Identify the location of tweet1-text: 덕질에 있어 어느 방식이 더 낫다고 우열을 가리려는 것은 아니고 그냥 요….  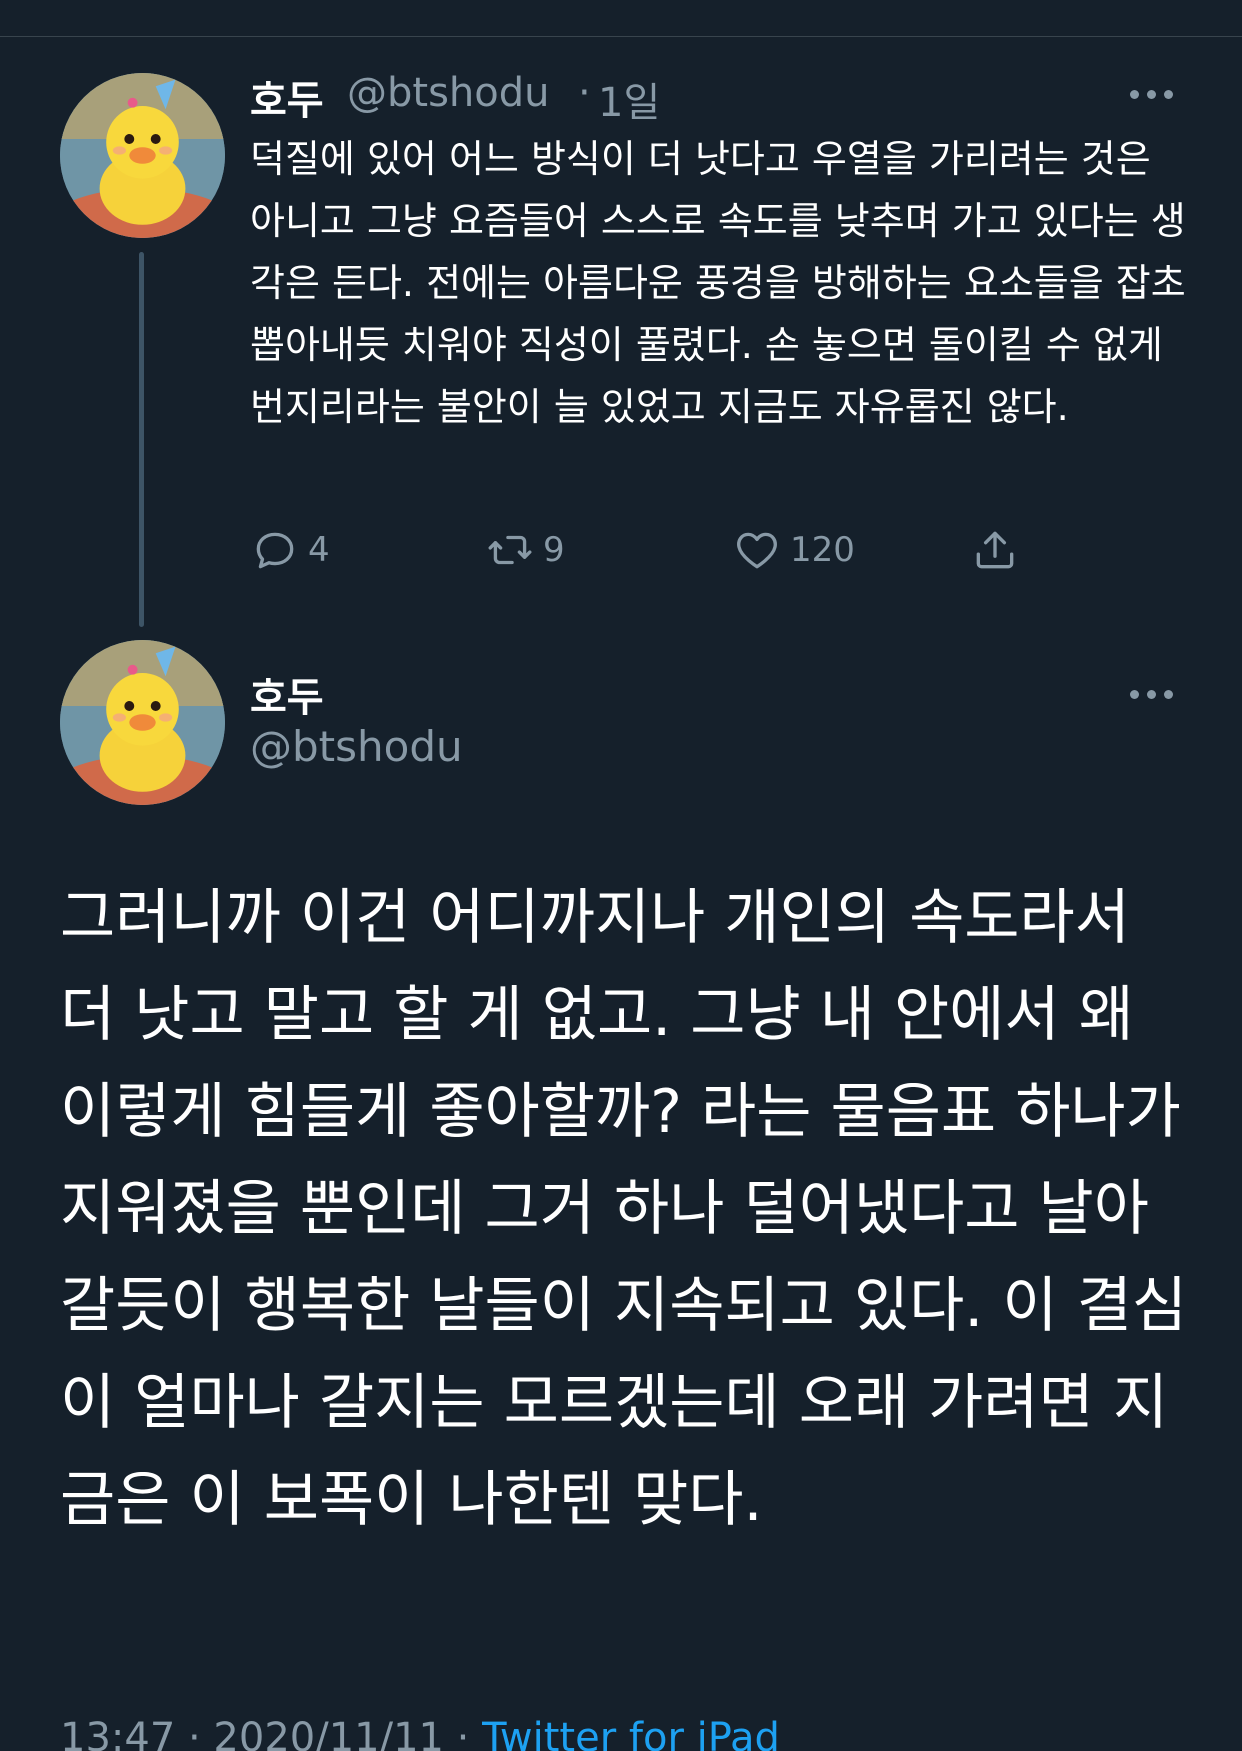
(718, 283).